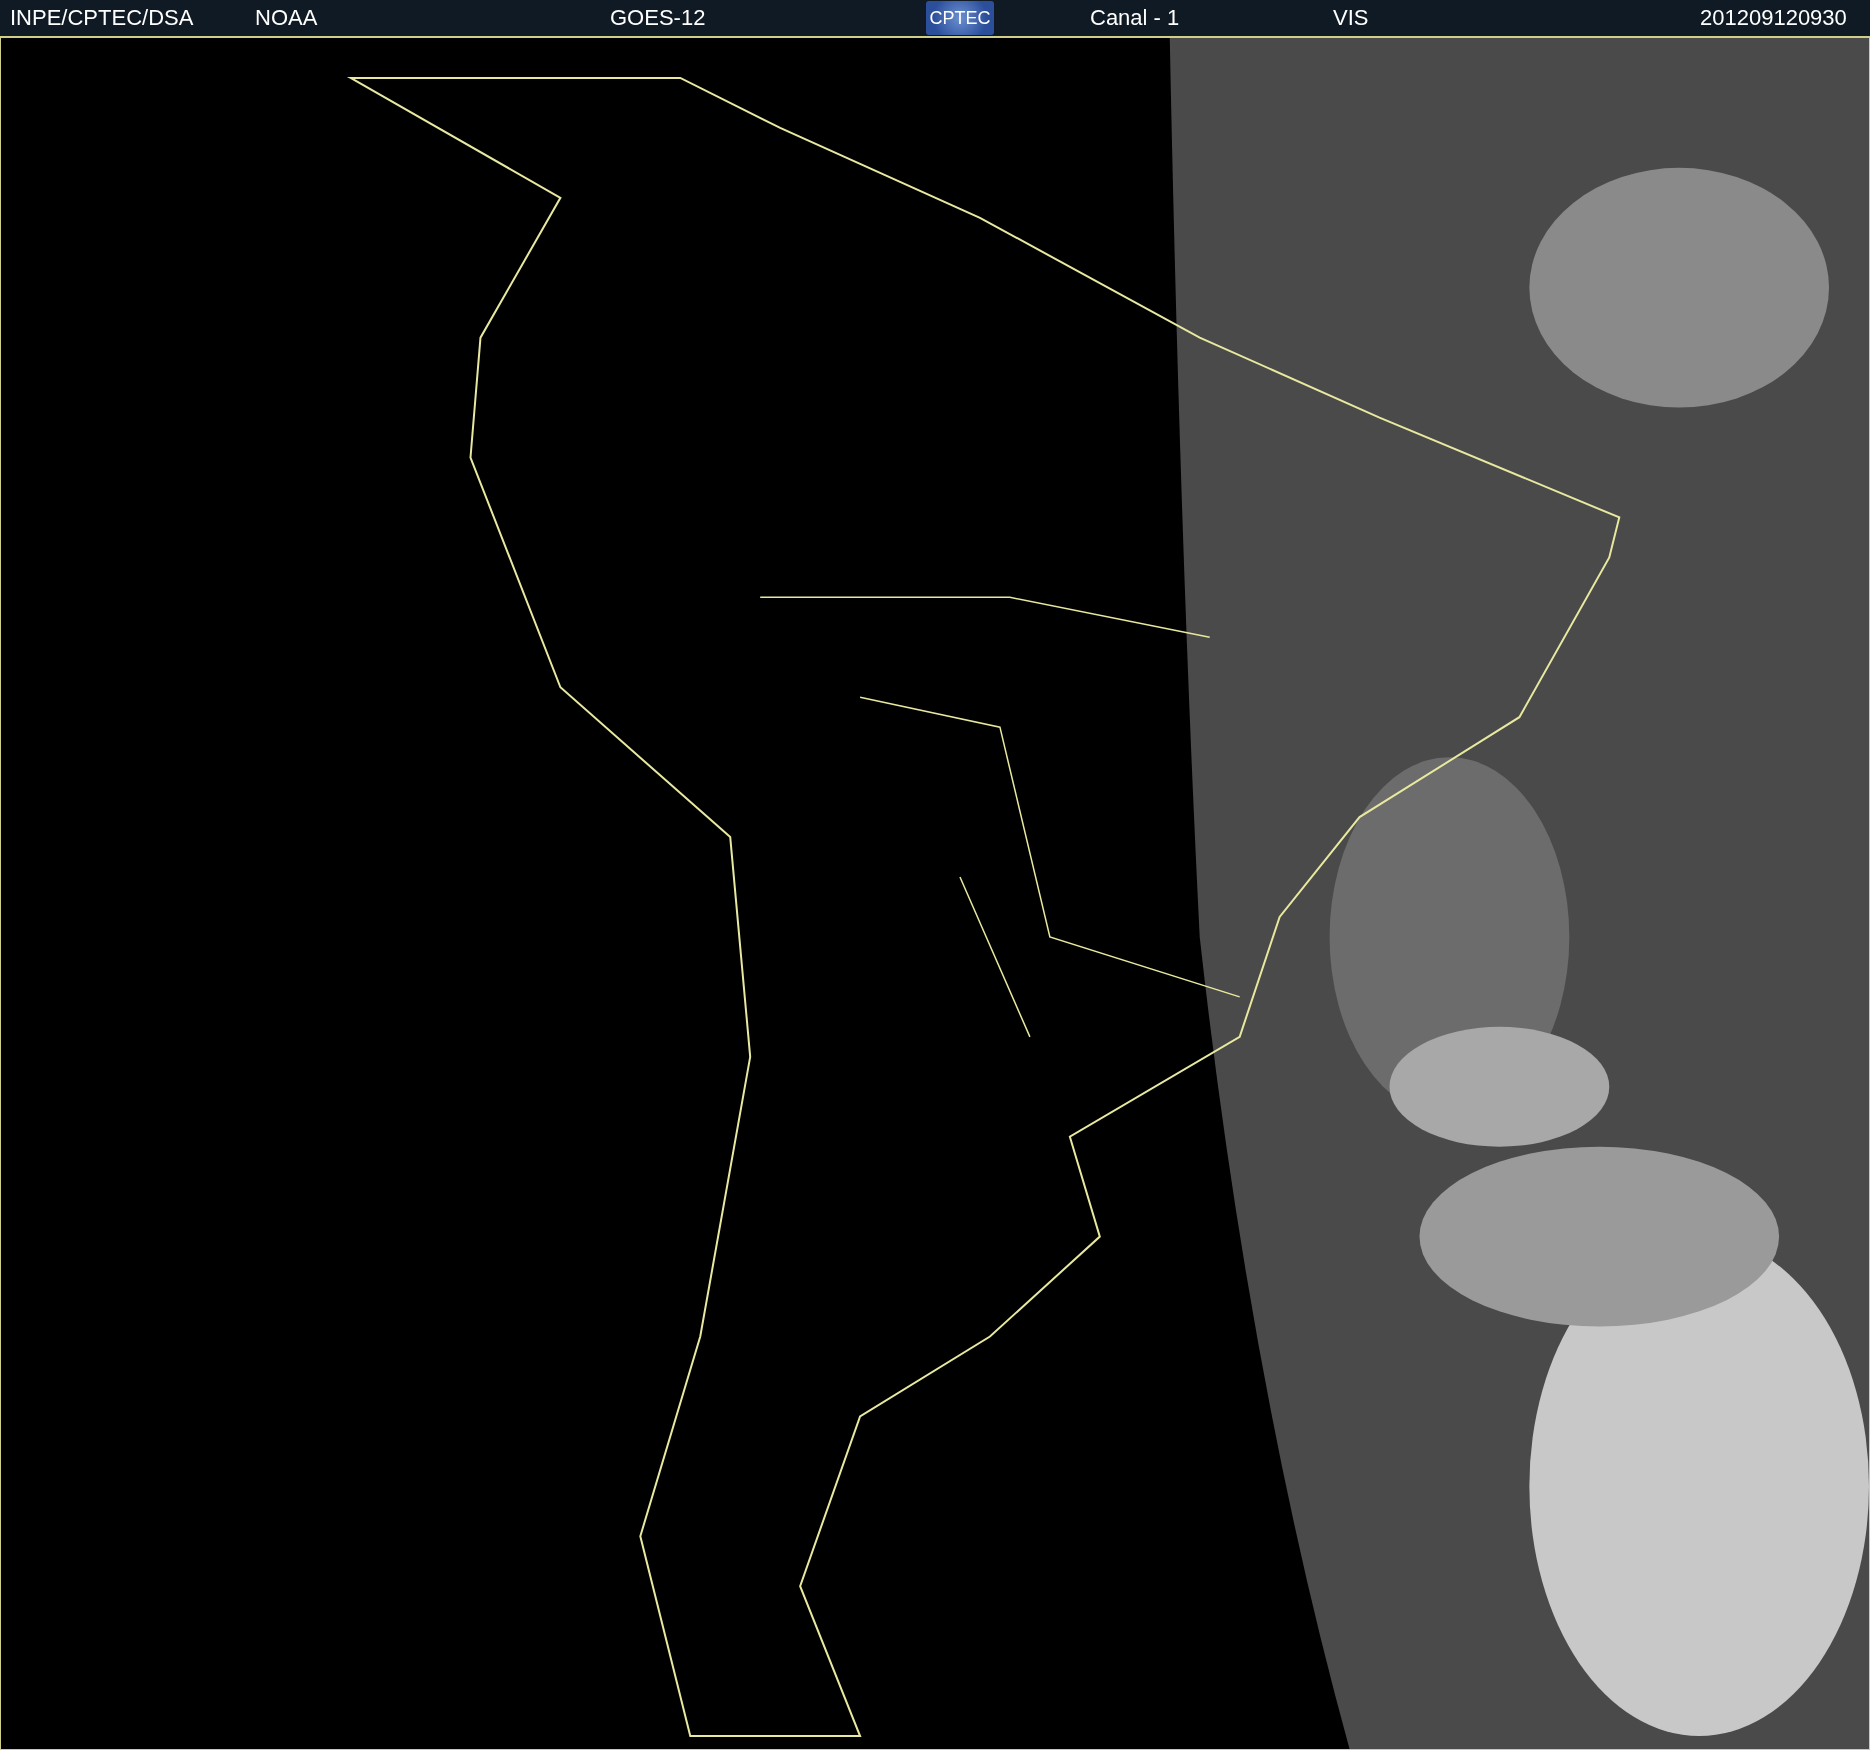  Describe the element at coordinates (1774, 18) in the screenshot. I see `timestamp: 201209120930` at that location.